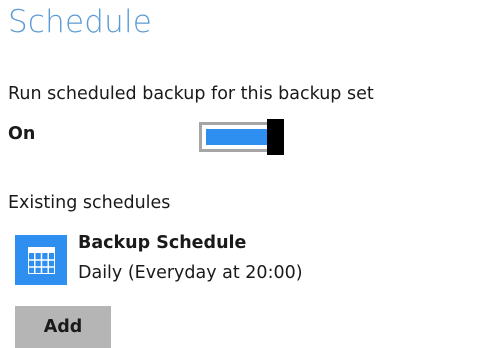  Describe the element at coordinates (237, 137) in the screenshot. I see `toggle-fill` at that location.